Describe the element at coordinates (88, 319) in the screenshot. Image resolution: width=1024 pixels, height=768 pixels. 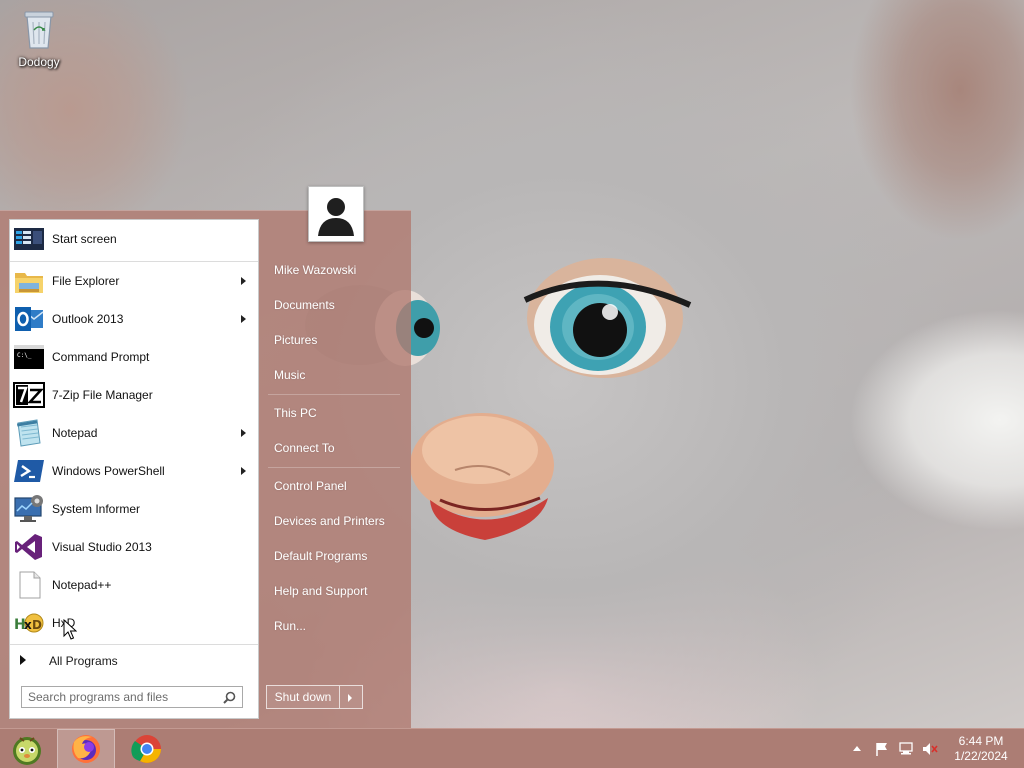
I see `program-label: Outlook 2013` at that location.